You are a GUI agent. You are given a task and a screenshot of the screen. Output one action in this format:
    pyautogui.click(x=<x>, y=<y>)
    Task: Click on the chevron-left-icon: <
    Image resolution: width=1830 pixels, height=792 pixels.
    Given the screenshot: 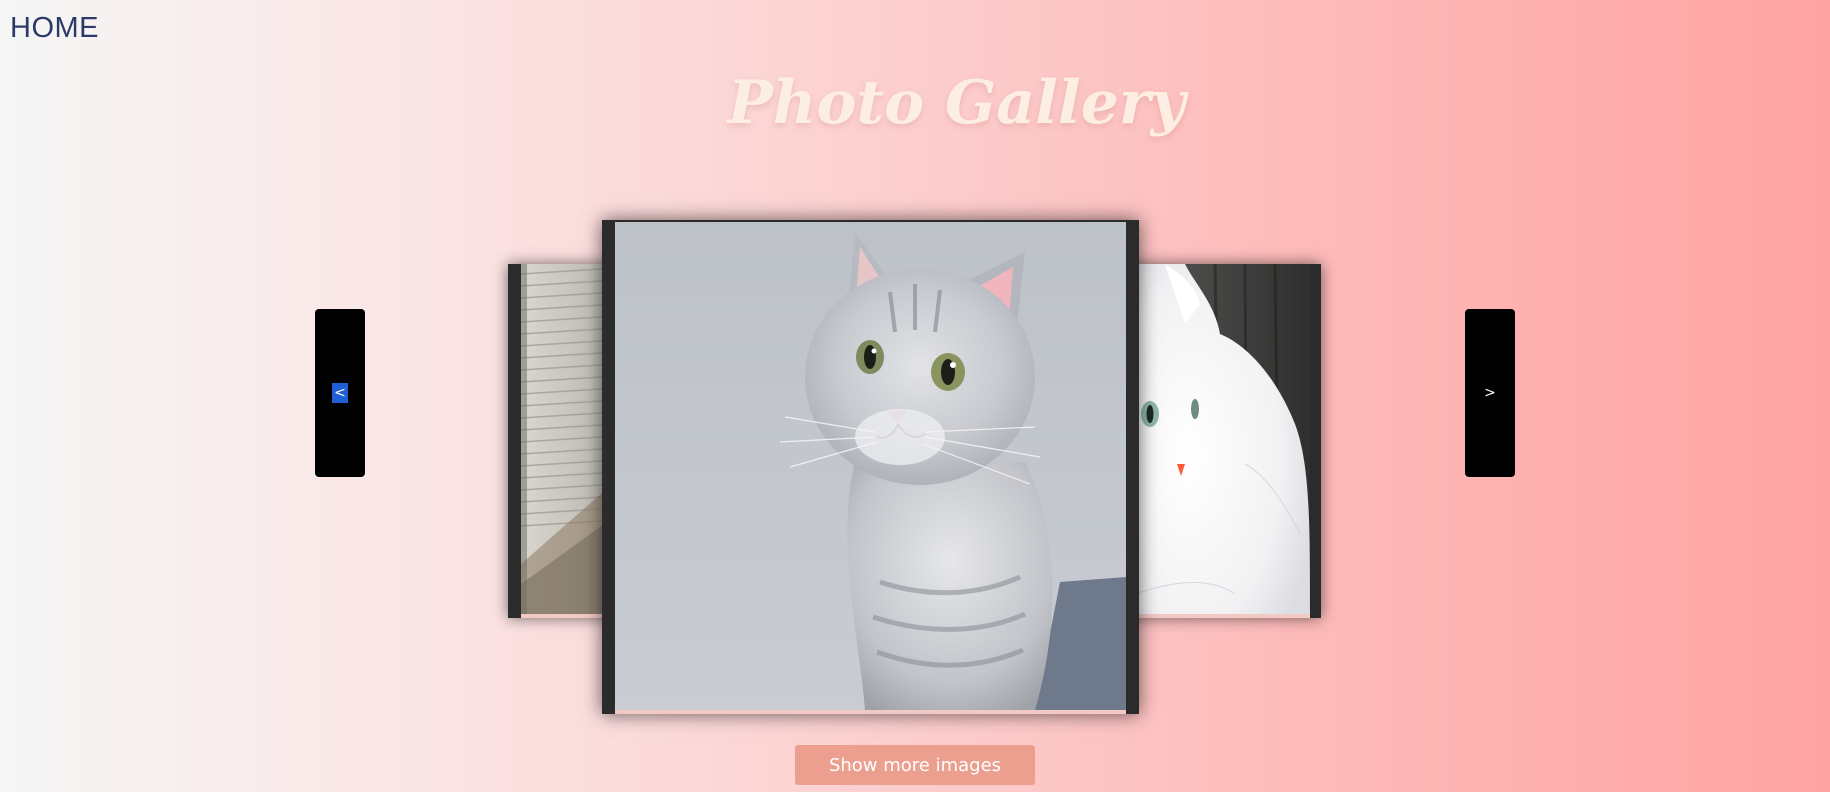 What is the action you would take?
    pyautogui.click(x=340, y=393)
    